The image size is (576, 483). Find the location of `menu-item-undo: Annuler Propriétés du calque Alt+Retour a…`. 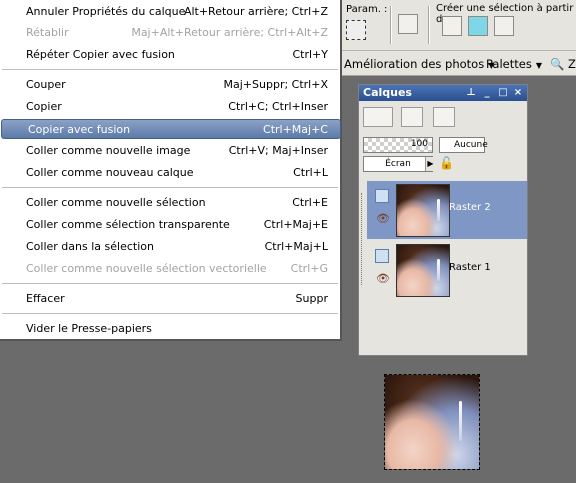

menu-item-undo: Annuler Propriétés du calque Alt+Retour a… is located at coordinates (170, 12).